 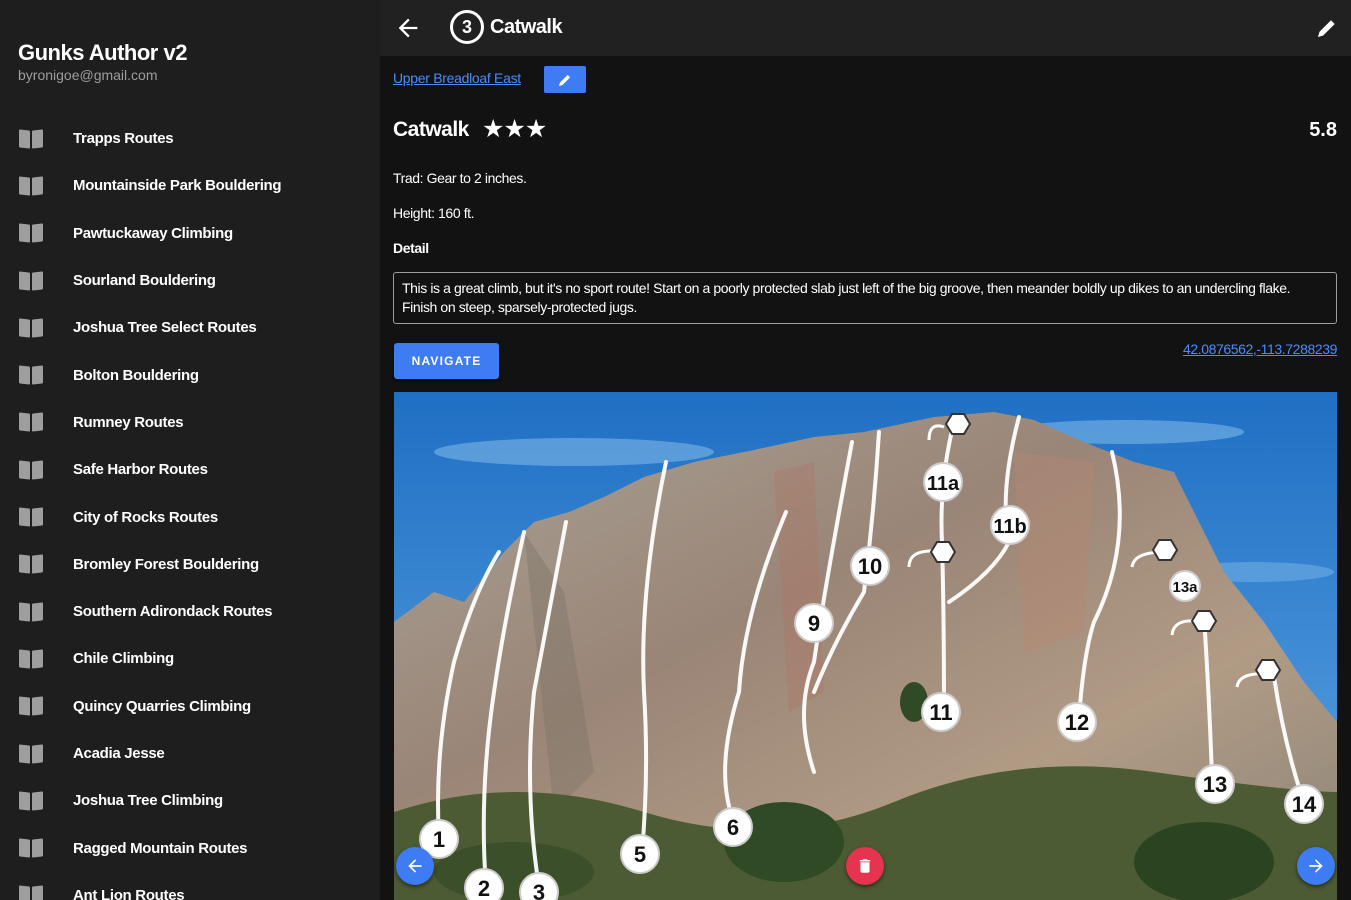 I want to click on coordinates-link: 42.0876562,-113.7288239, so click(x=1260, y=349).